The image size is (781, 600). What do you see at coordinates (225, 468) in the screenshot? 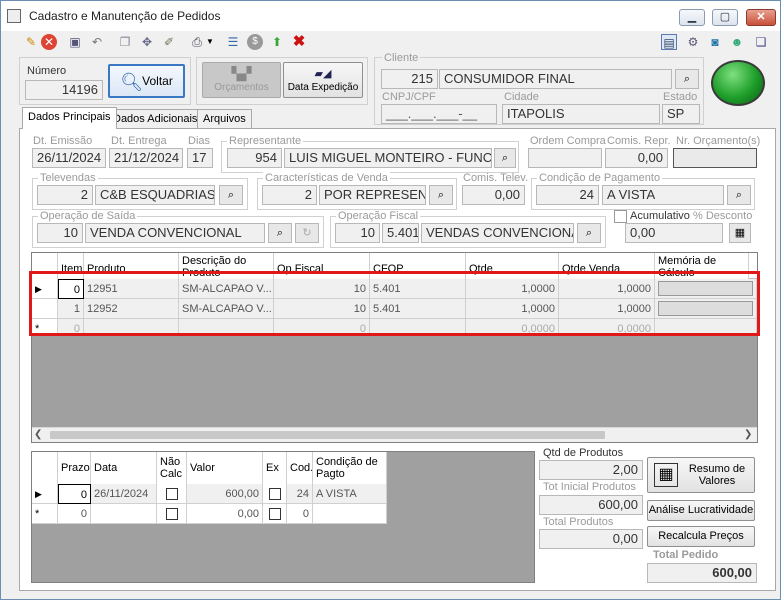
I see `header-valor: Valor` at bounding box center [225, 468].